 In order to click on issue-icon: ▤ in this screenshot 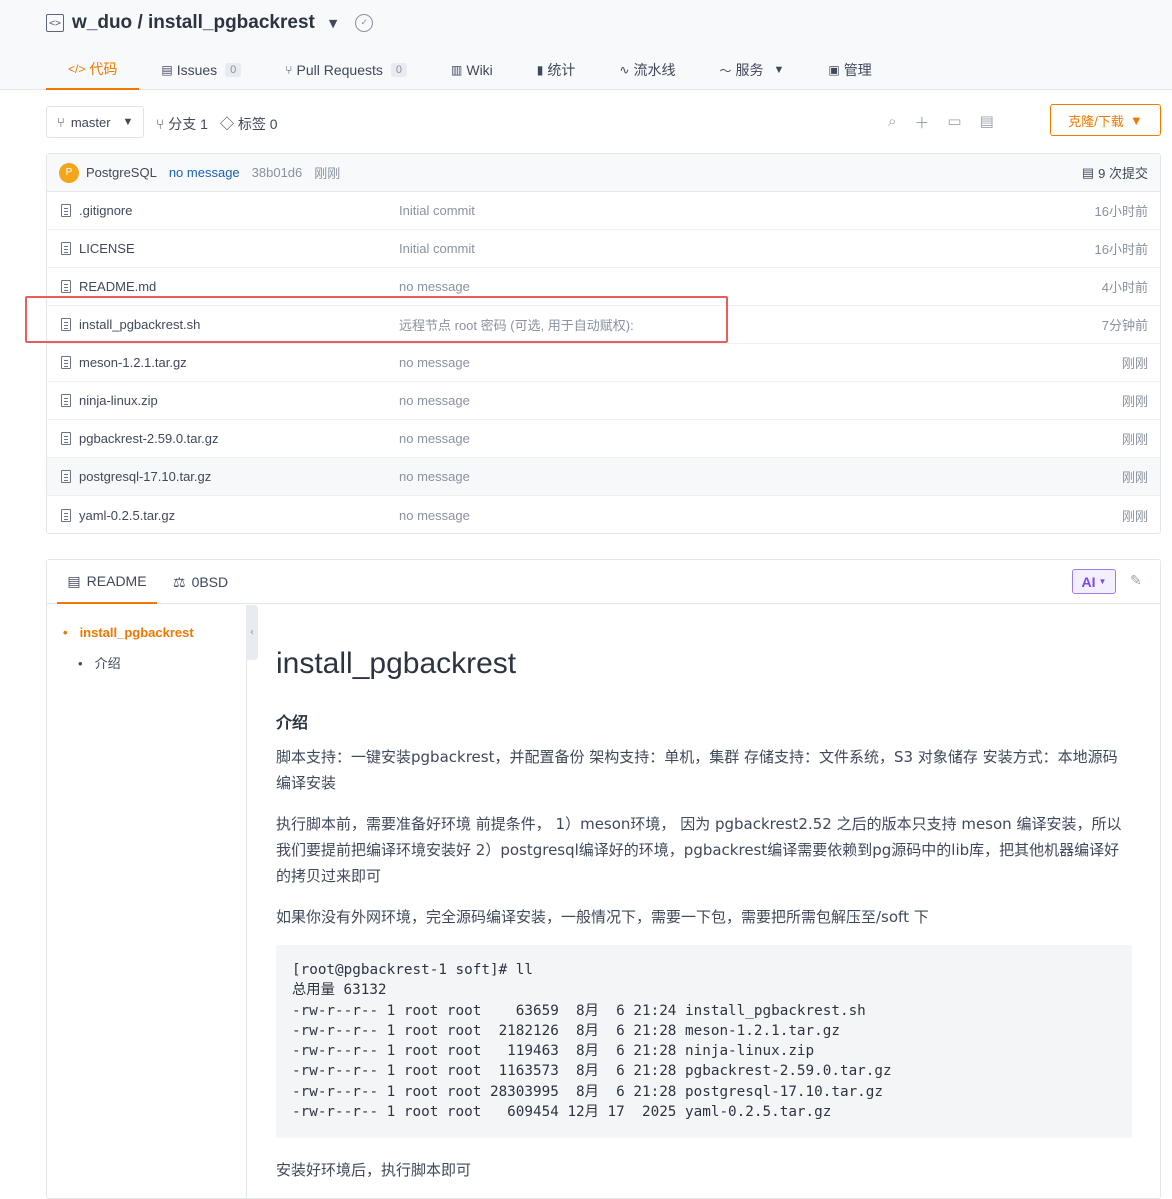, I will do `click(167, 70)`.